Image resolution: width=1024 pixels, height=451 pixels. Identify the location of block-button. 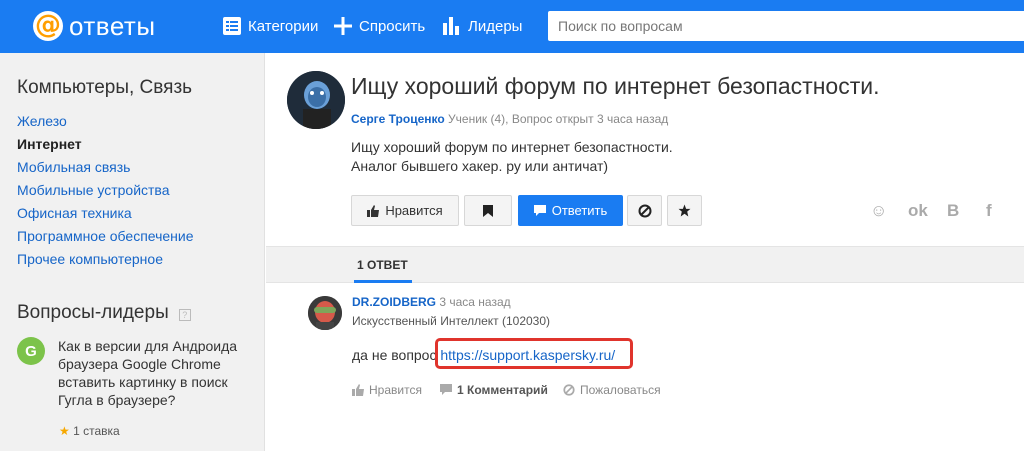
(644, 210).